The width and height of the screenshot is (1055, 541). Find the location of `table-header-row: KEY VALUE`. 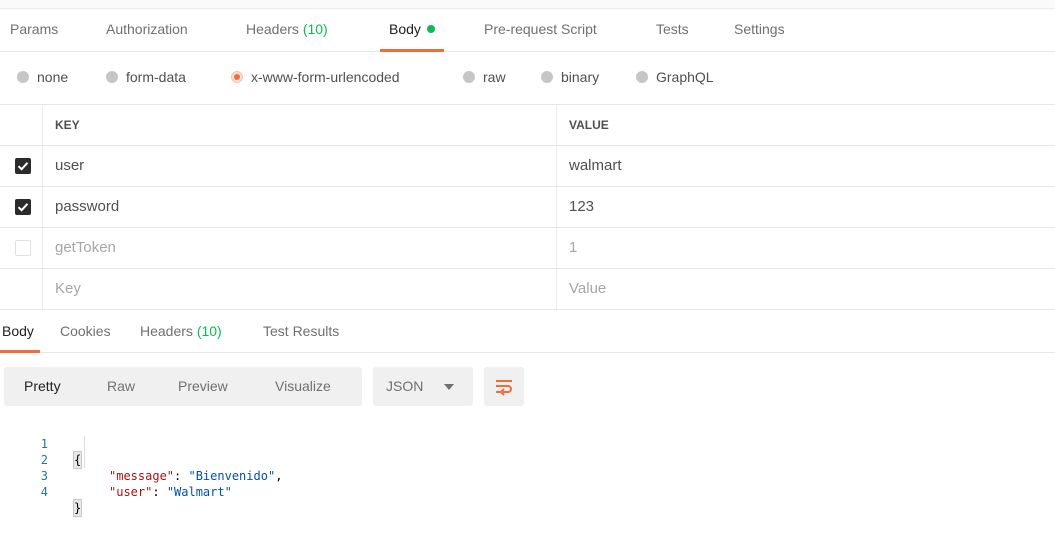

table-header-row: KEY VALUE is located at coordinates (527, 125).